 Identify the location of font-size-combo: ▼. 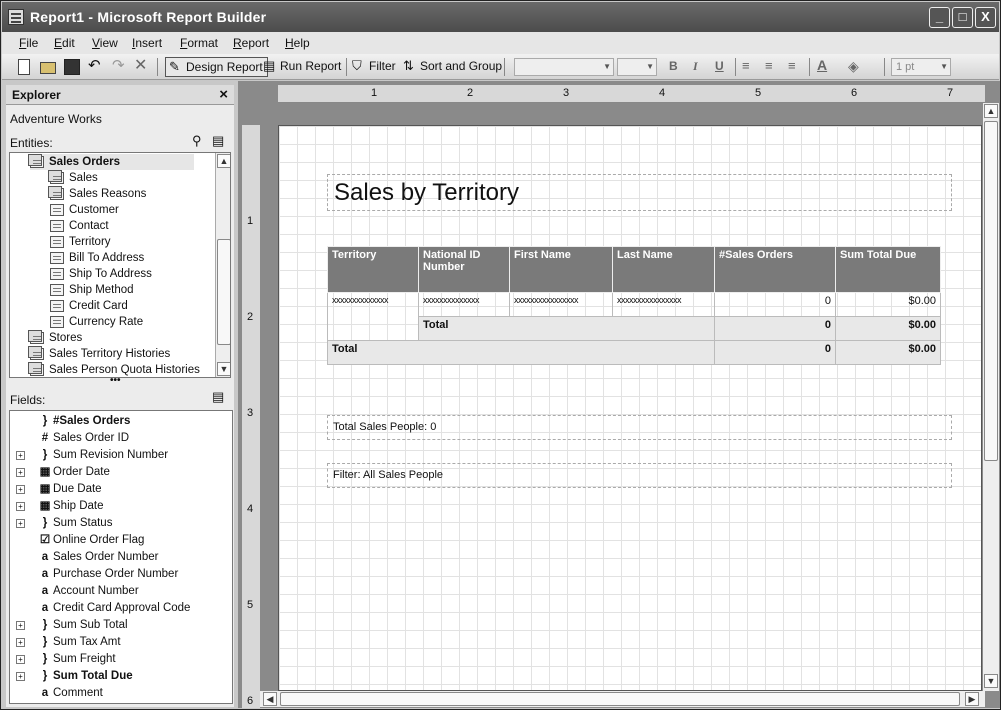
(637, 67).